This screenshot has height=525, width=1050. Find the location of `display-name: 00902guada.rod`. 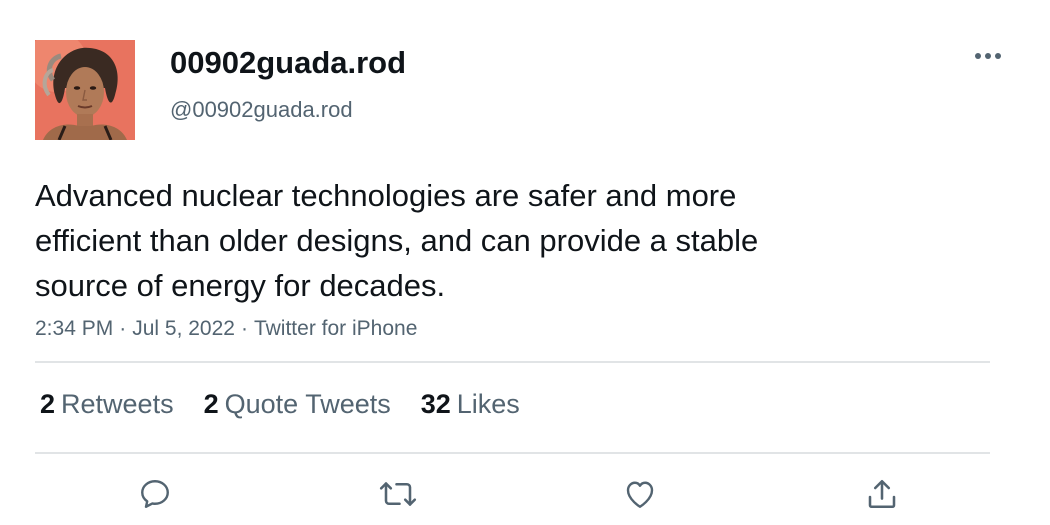

display-name: 00902guada.rod is located at coordinates (288, 63).